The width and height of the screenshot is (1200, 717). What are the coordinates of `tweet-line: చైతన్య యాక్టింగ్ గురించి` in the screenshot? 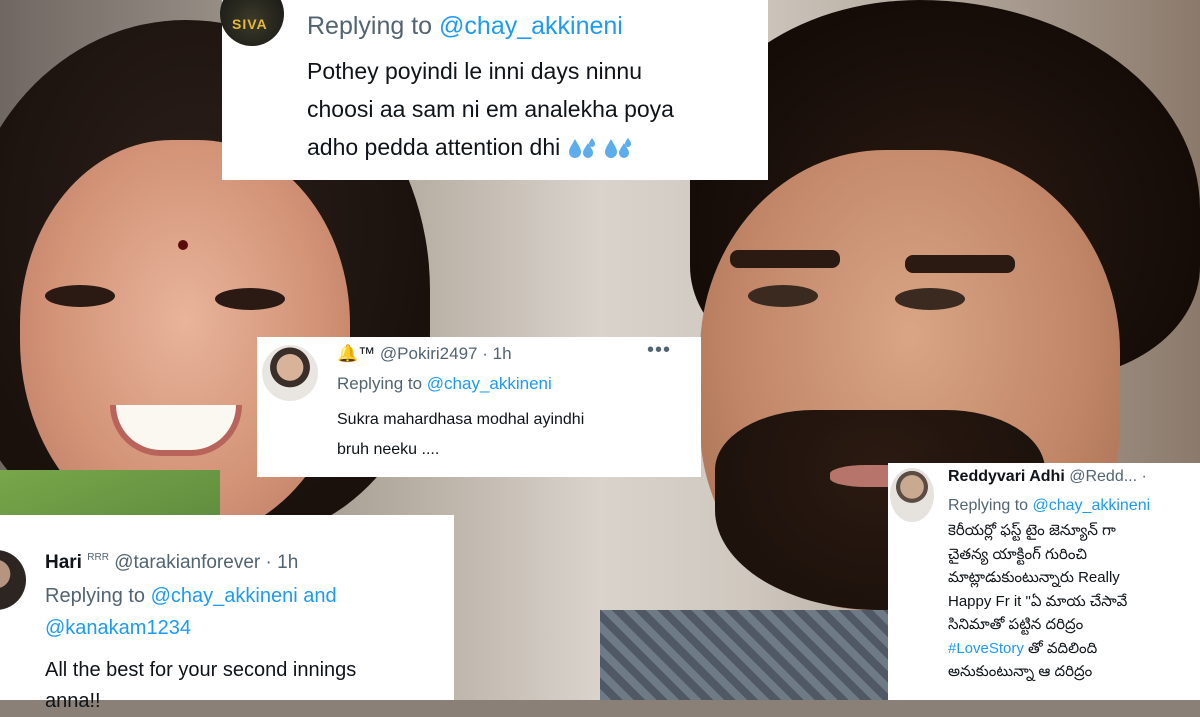 It's located at (1017, 554).